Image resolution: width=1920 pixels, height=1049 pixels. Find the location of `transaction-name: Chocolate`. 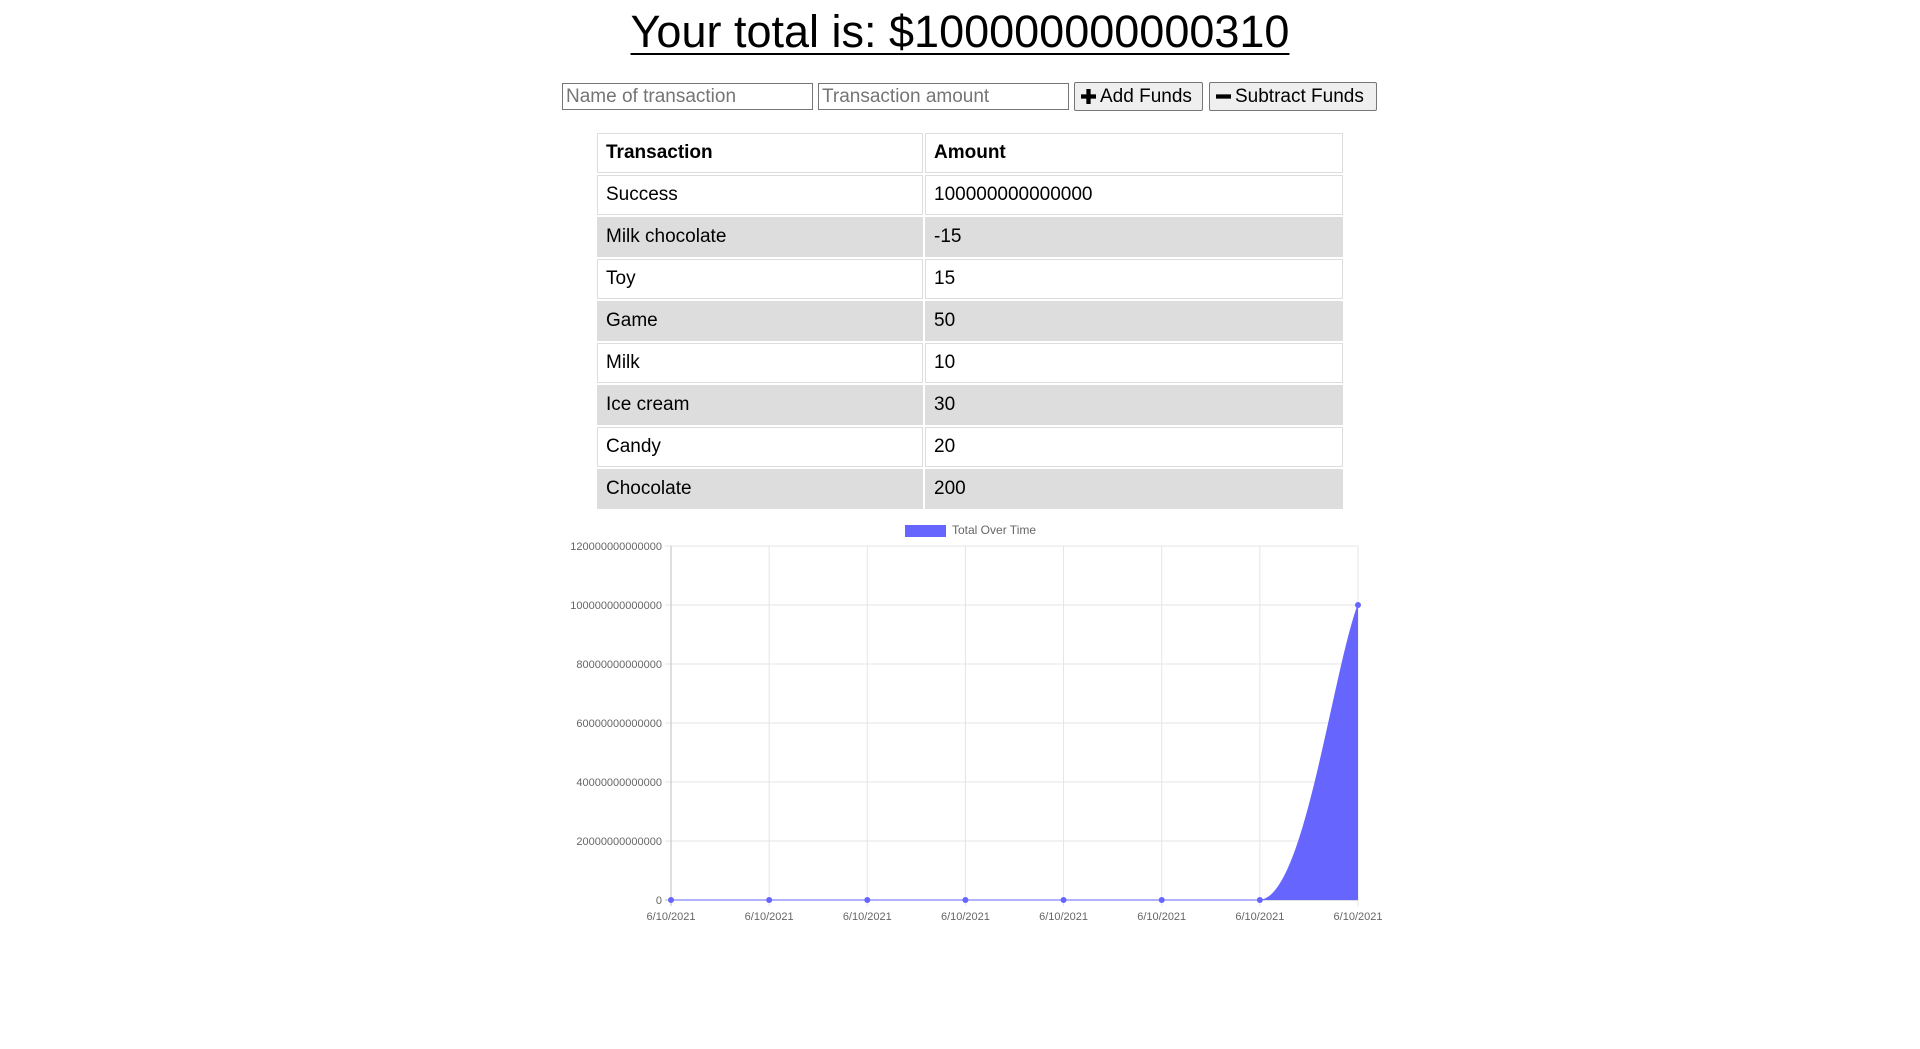

transaction-name: Chocolate is located at coordinates (760, 489).